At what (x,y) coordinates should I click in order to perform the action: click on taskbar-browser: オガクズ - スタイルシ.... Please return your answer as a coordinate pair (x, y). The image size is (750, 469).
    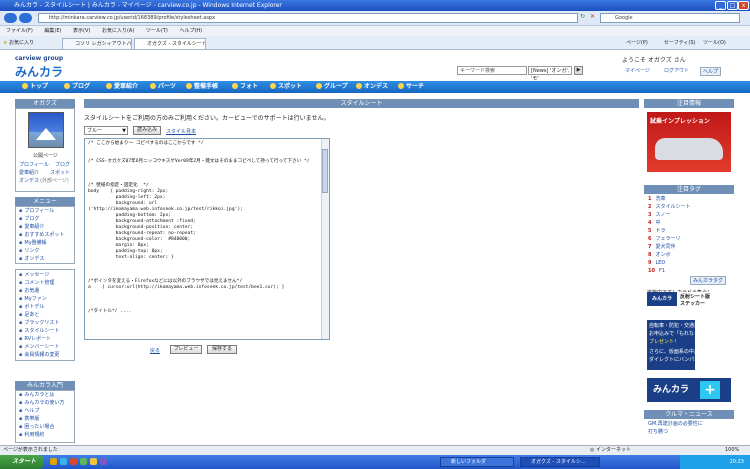
    Looking at the image, I should click on (560, 462).